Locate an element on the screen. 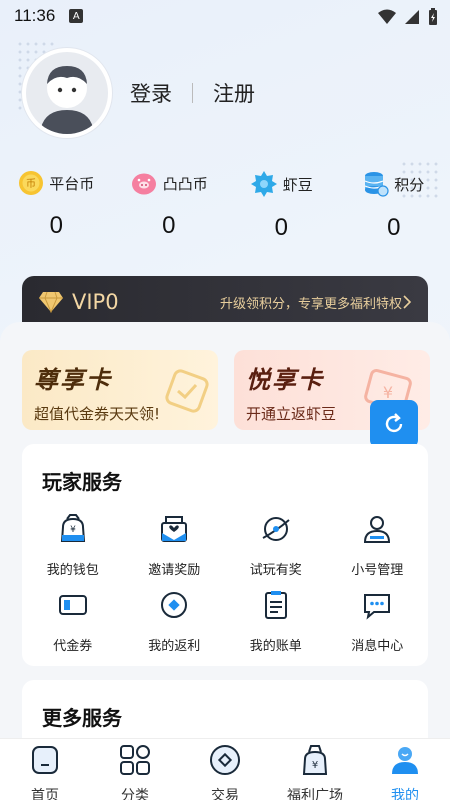  grid-icon is located at coordinates (135, 760).